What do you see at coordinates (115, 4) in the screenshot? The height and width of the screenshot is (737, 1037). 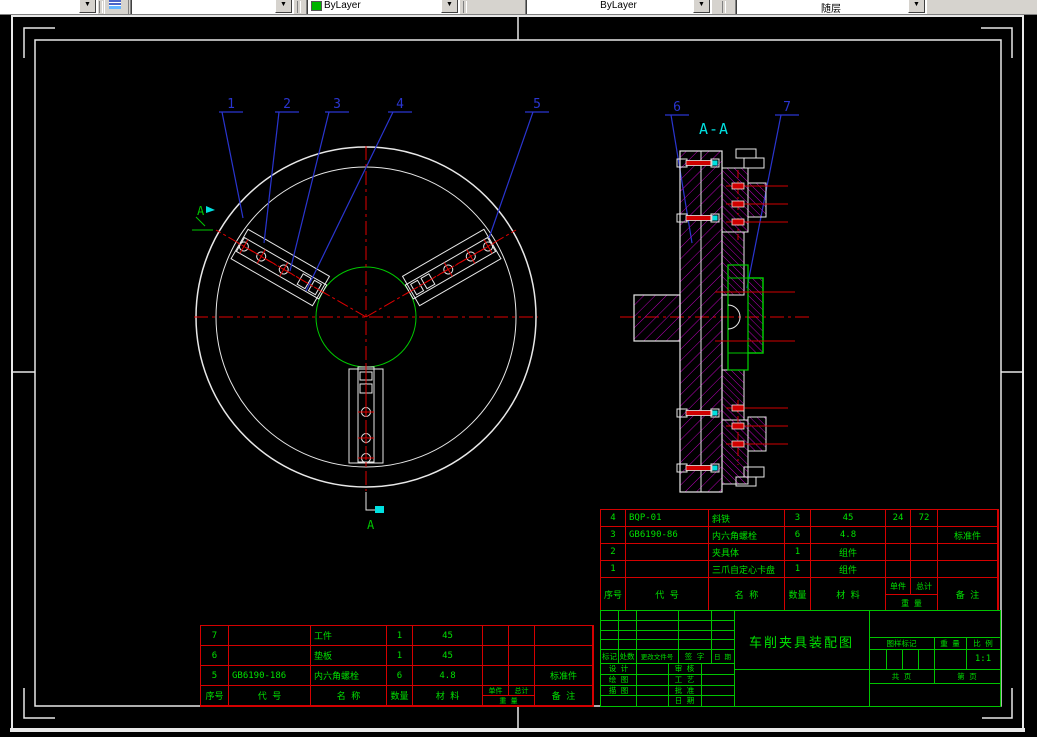 I see `layers-icon` at bounding box center [115, 4].